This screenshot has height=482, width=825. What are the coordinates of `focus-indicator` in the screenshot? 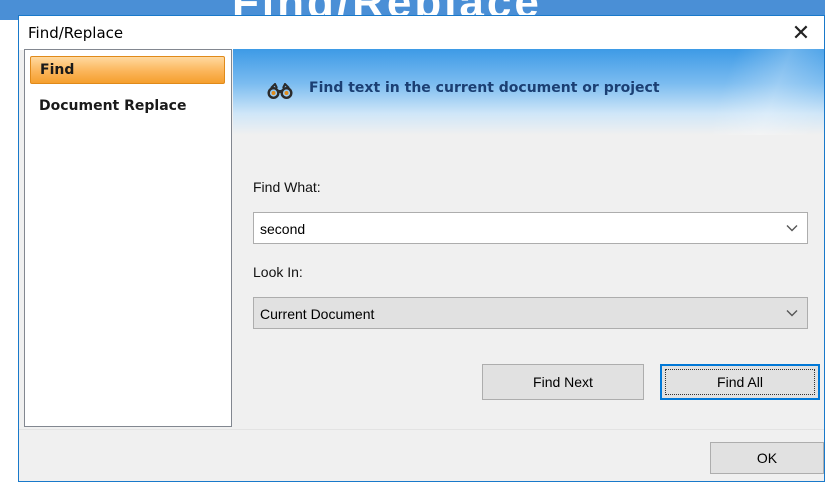 It's located at (740, 382).